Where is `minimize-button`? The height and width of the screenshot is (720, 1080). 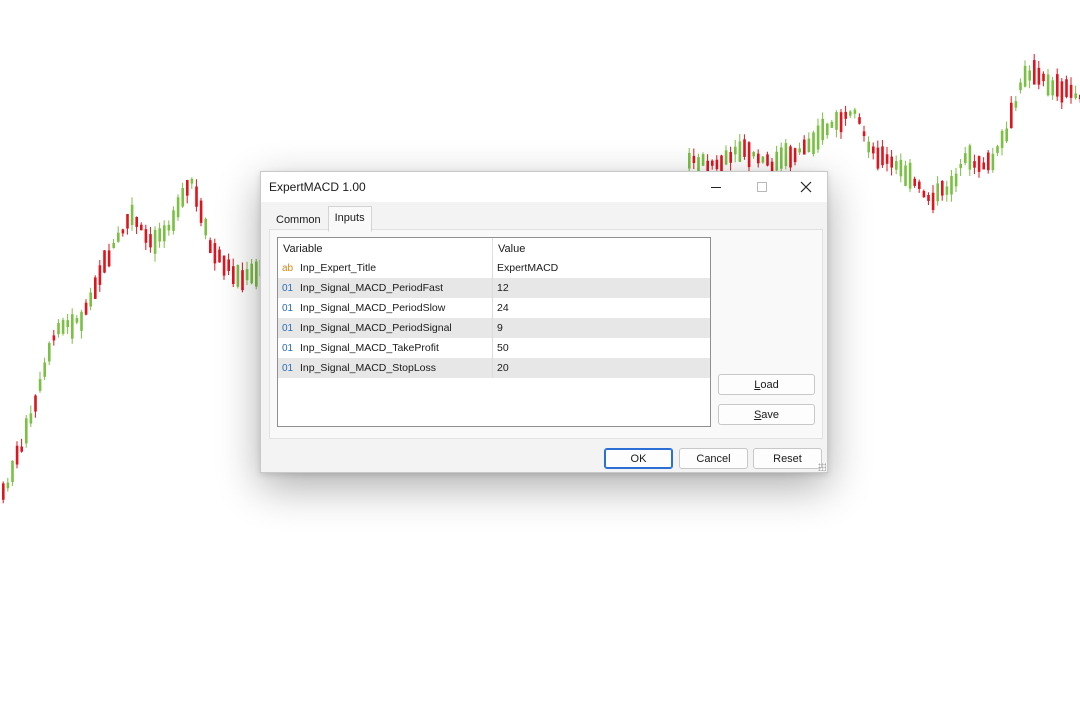 minimize-button is located at coordinates (716, 187).